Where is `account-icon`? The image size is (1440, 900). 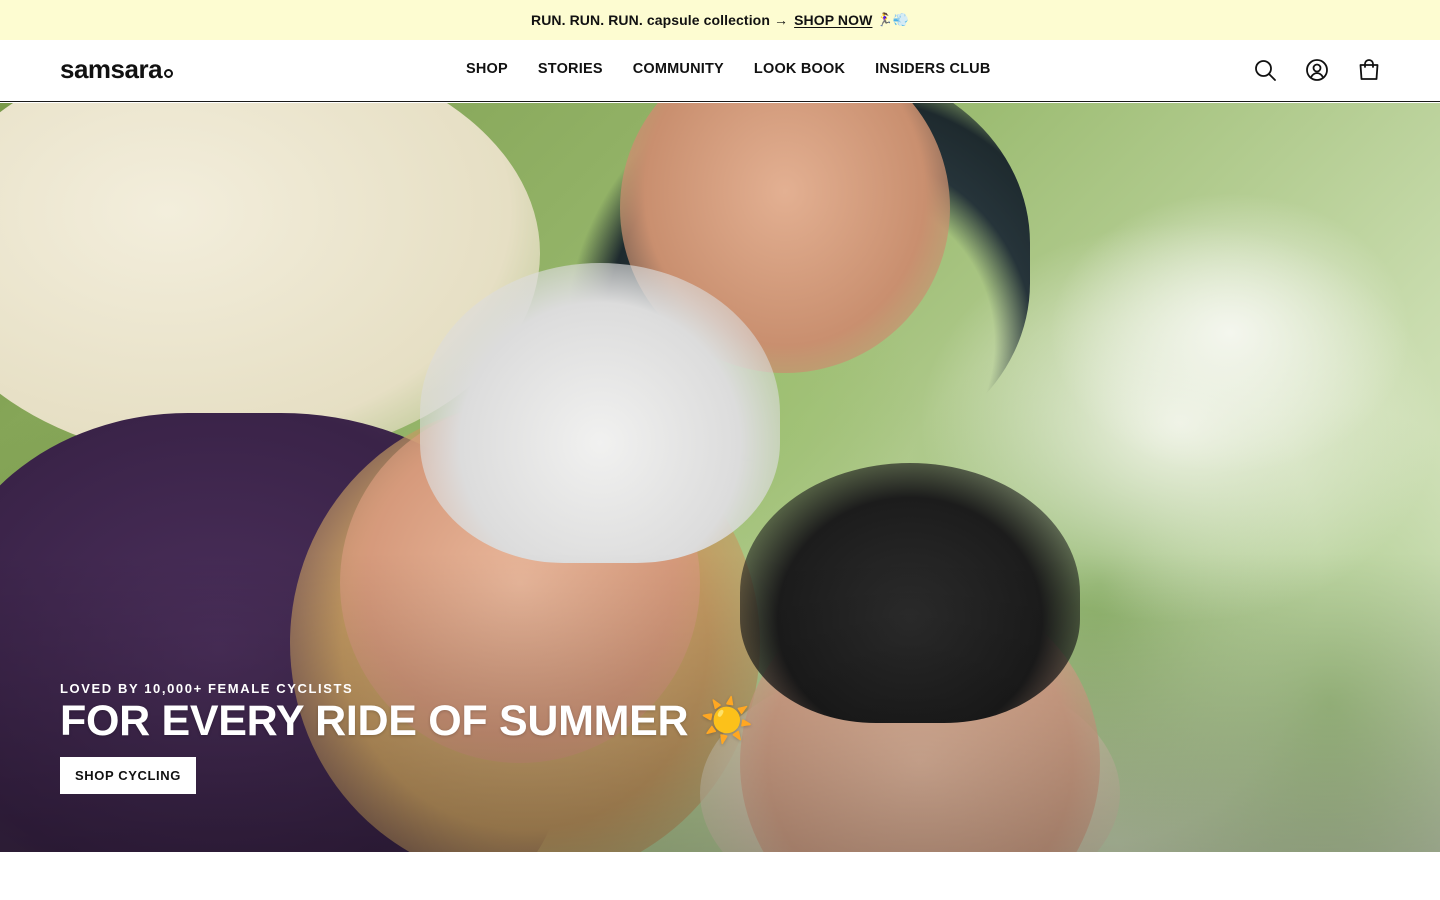 account-icon is located at coordinates (1317, 70).